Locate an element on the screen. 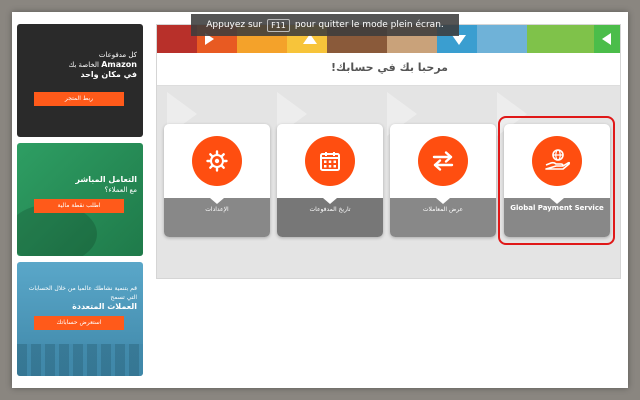 This screenshot has height=400, width=640. banner-back-tab is located at coordinates (607, 39).